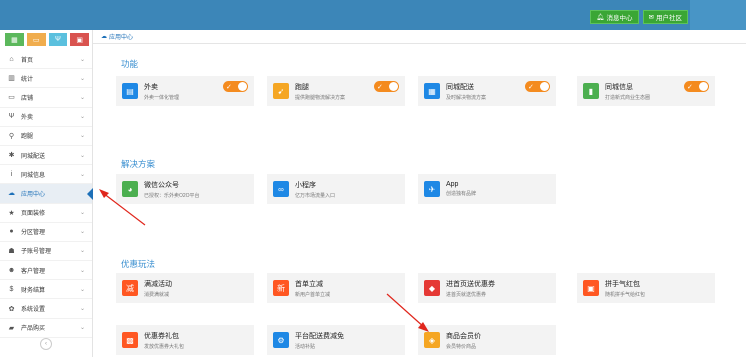 This screenshot has width=746, height=357. What do you see at coordinates (460, 87) in the screenshot?
I see `card-title: 同城配送` at bounding box center [460, 87].